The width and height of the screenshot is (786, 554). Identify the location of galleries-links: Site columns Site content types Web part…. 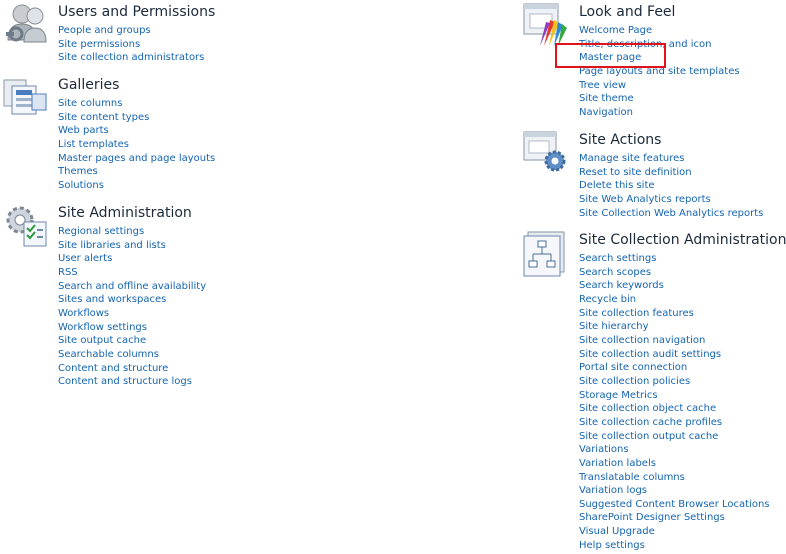
(136, 142).